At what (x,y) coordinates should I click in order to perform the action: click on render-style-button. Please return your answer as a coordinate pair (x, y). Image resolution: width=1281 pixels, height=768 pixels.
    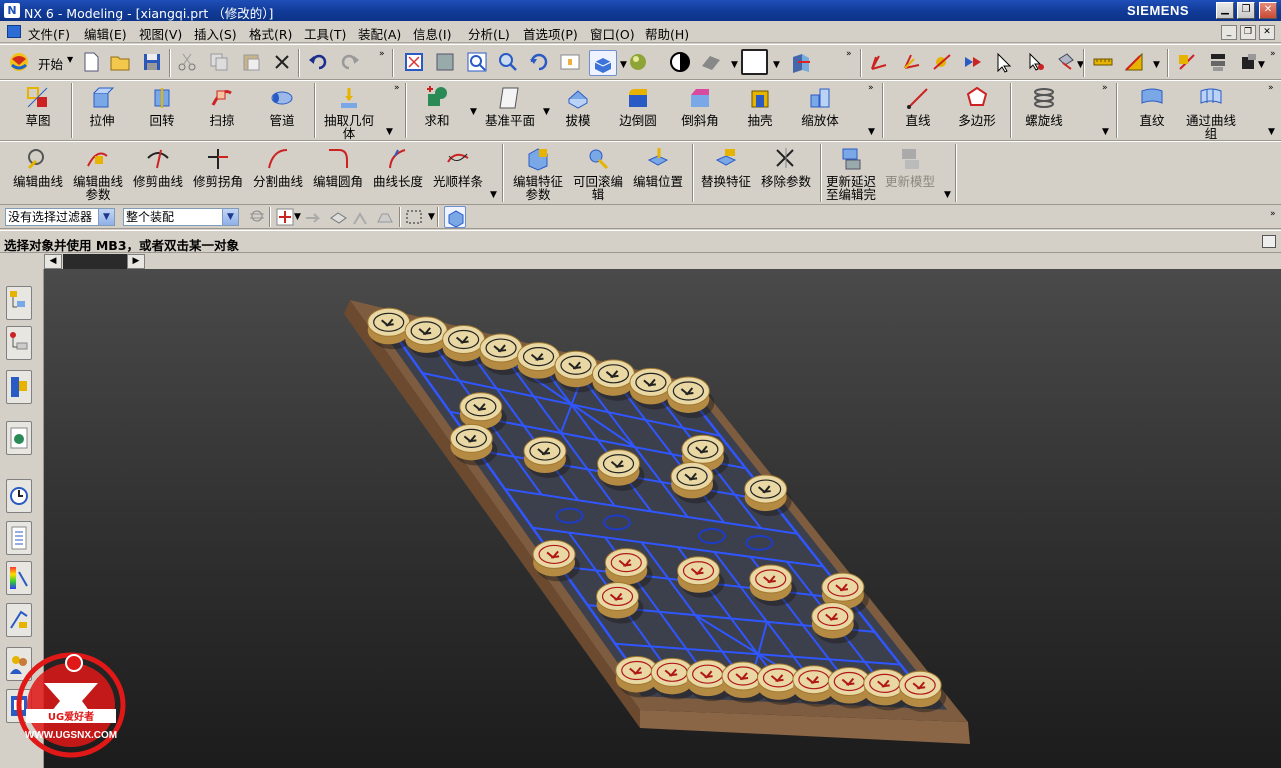
    Looking at the image, I should click on (638, 62).